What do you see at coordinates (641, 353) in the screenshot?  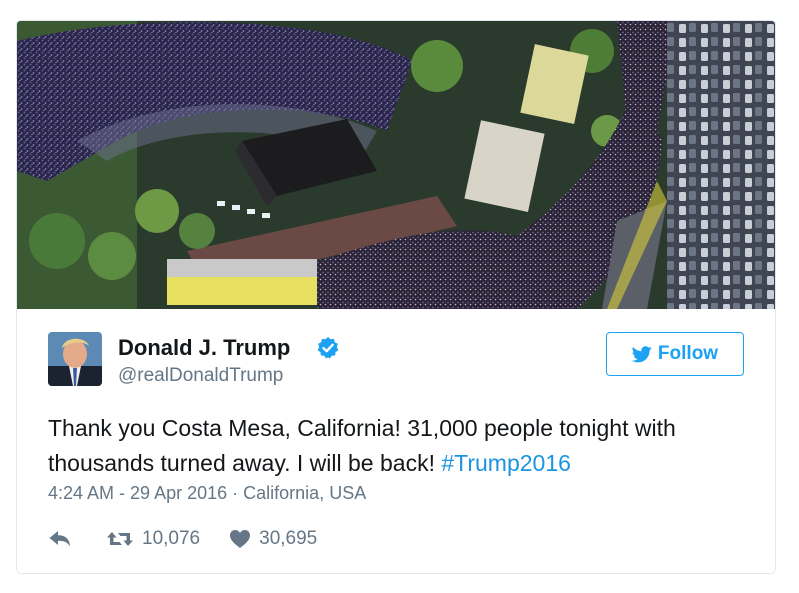 I see `bird-icon` at bounding box center [641, 353].